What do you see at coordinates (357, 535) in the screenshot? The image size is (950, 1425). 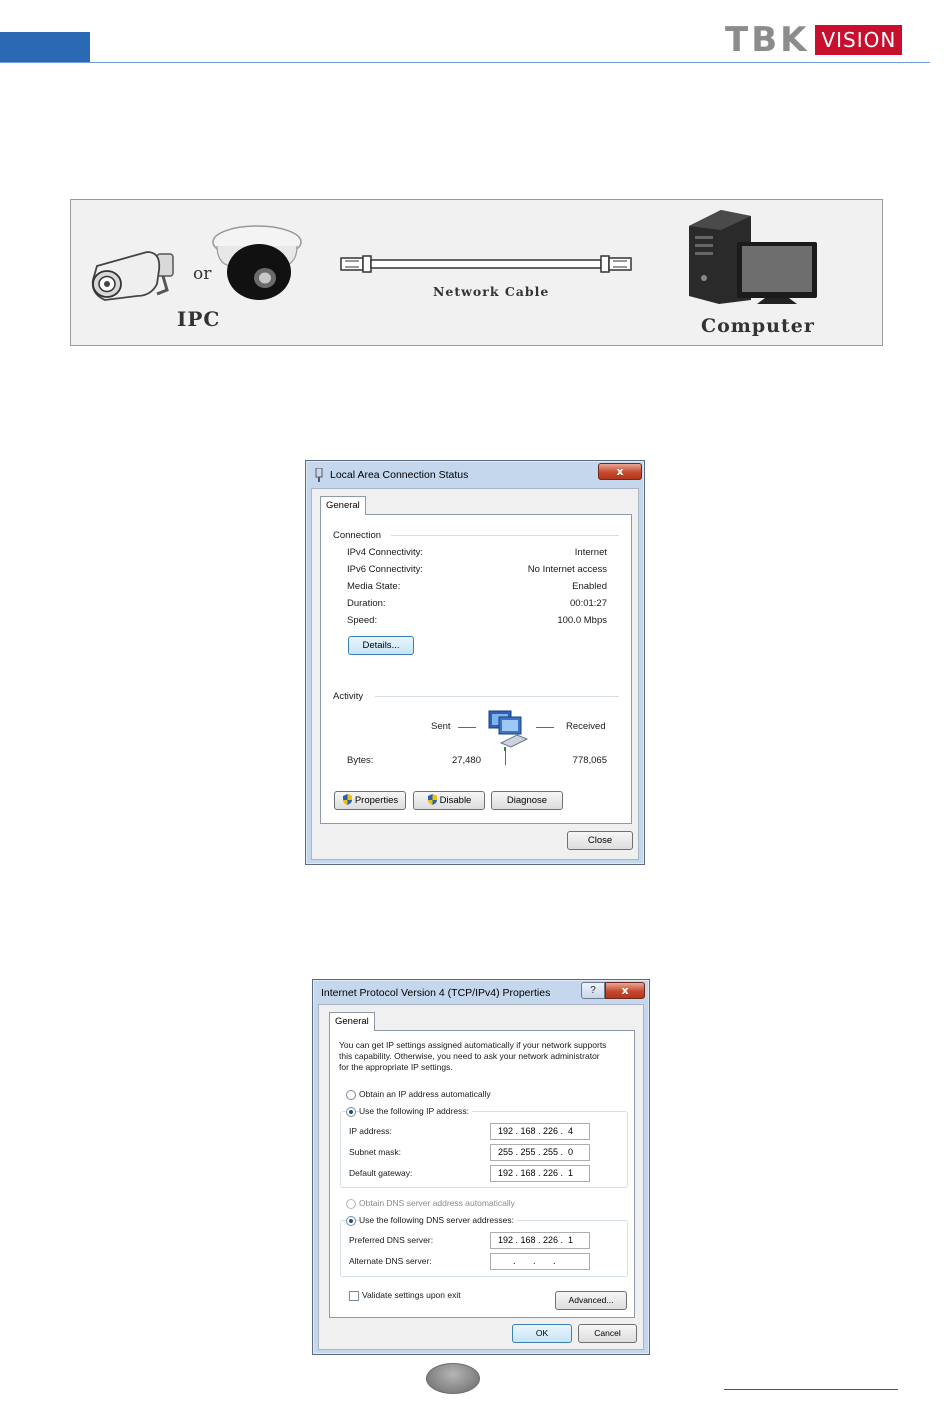 I see `connection-heading: Connection` at bounding box center [357, 535].